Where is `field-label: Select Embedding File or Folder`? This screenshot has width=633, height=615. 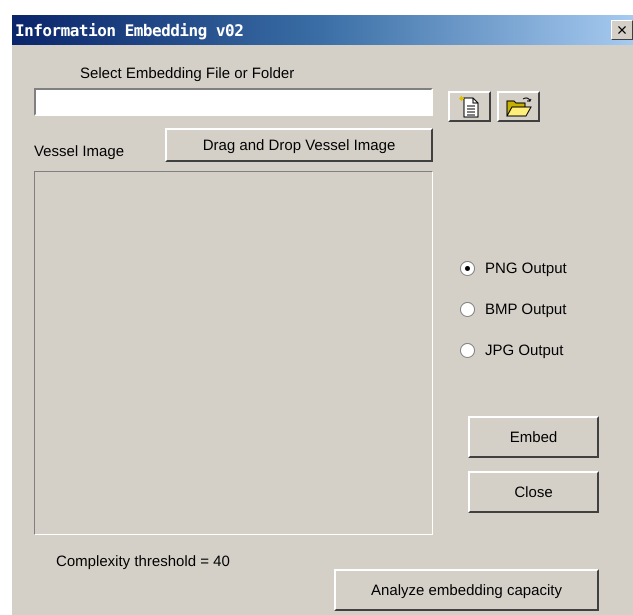
field-label: Select Embedding File or Folder is located at coordinates (187, 73).